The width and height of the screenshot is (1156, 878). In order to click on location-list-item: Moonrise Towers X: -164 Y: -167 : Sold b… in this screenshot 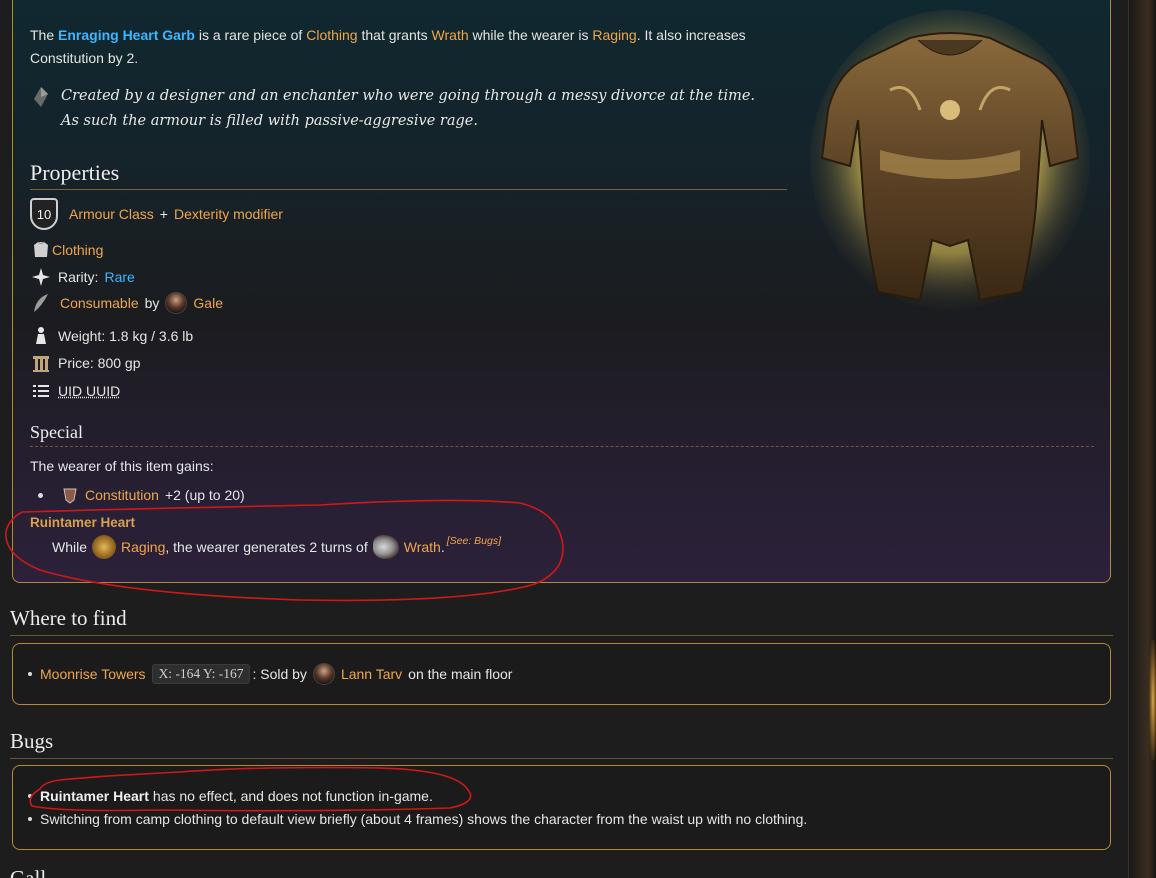, I will do `click(270, 674)`.